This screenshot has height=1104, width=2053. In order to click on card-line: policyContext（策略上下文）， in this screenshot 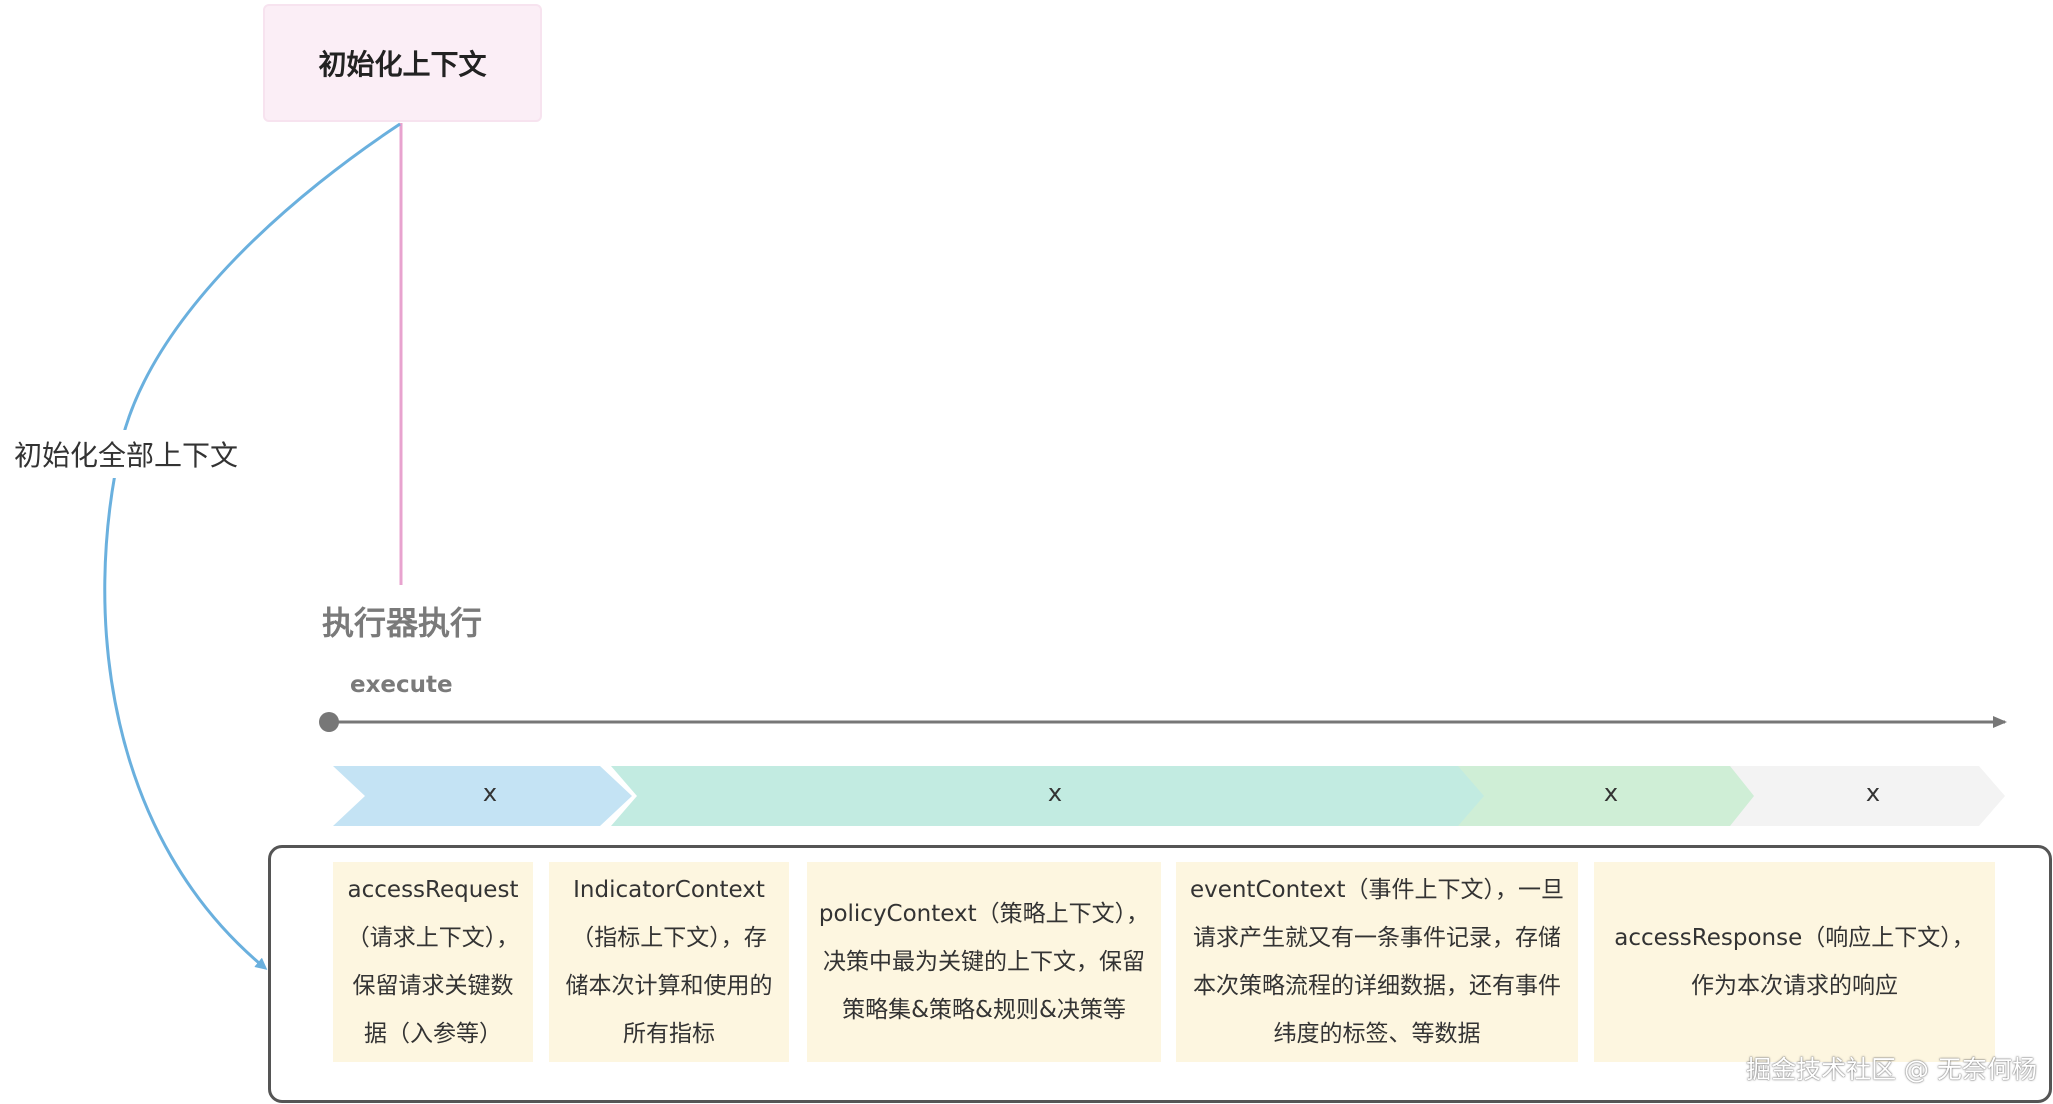, I will do `click(984, 914)`.